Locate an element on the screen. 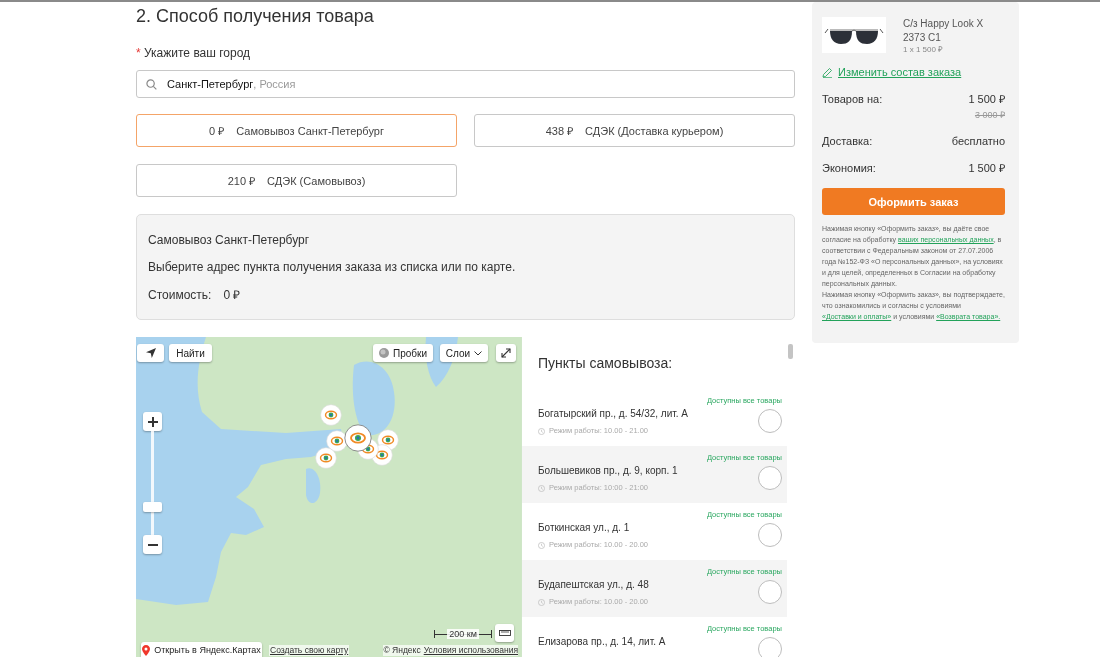 The image size is (1100, 657). ruler-icon is located at coordinates (504, 633).